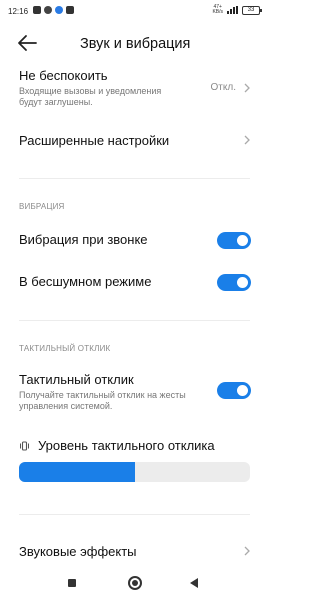 This screenshot has width=320, height=600. Describe the element at coordinates (18, 11) in the screenshot. I see `status-time: 12:16` at that location.